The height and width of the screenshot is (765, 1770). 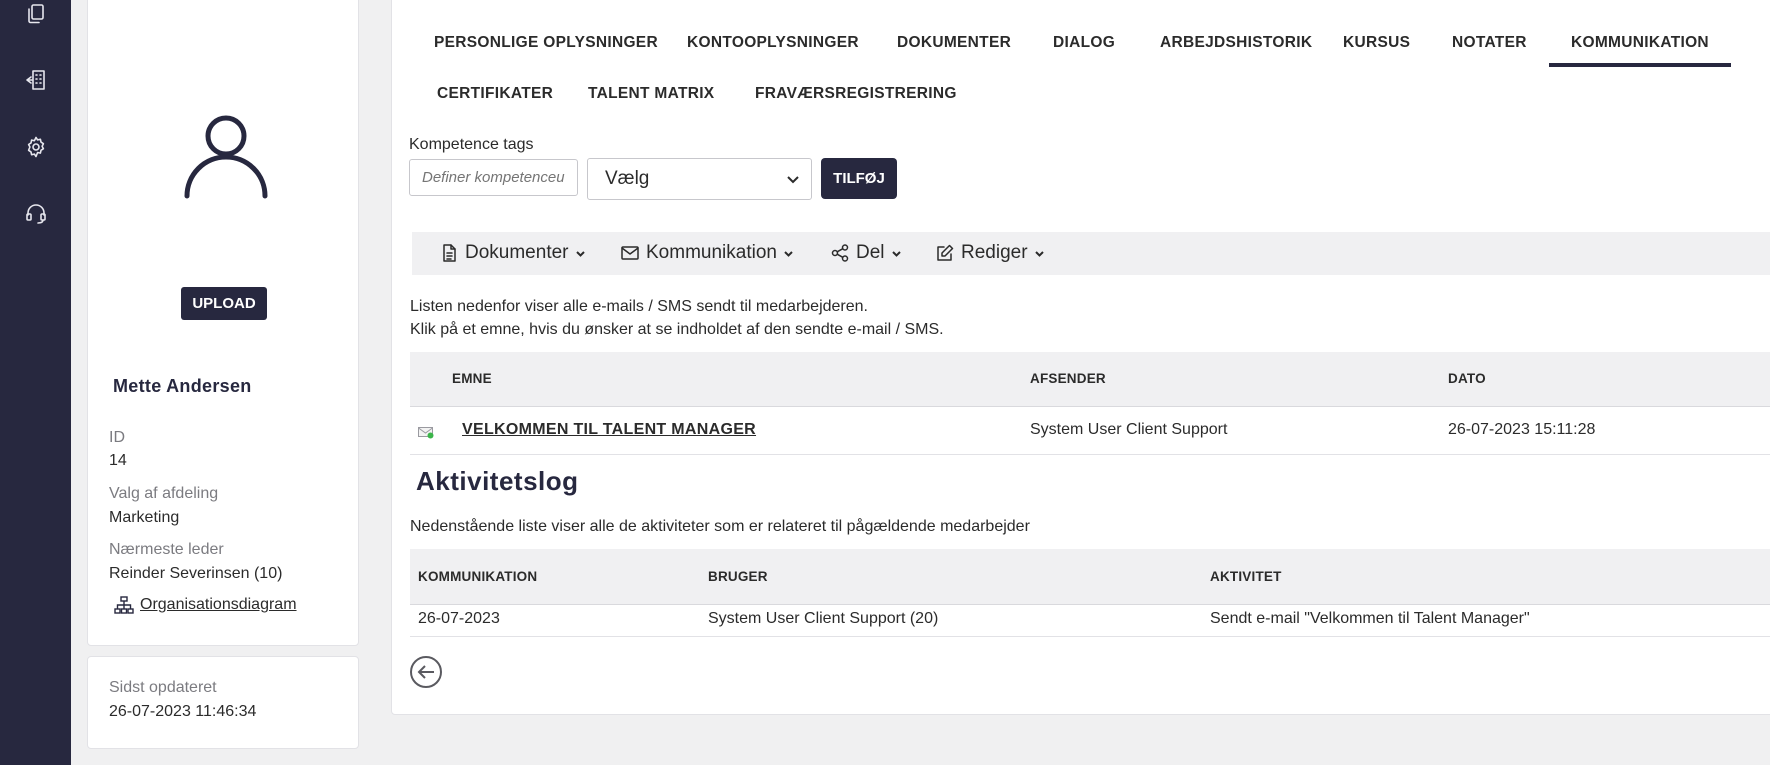 What do you see at coordinates (118, 460) in the screenshot?
I see `id-value: 14` at bounding box center [118, 460].